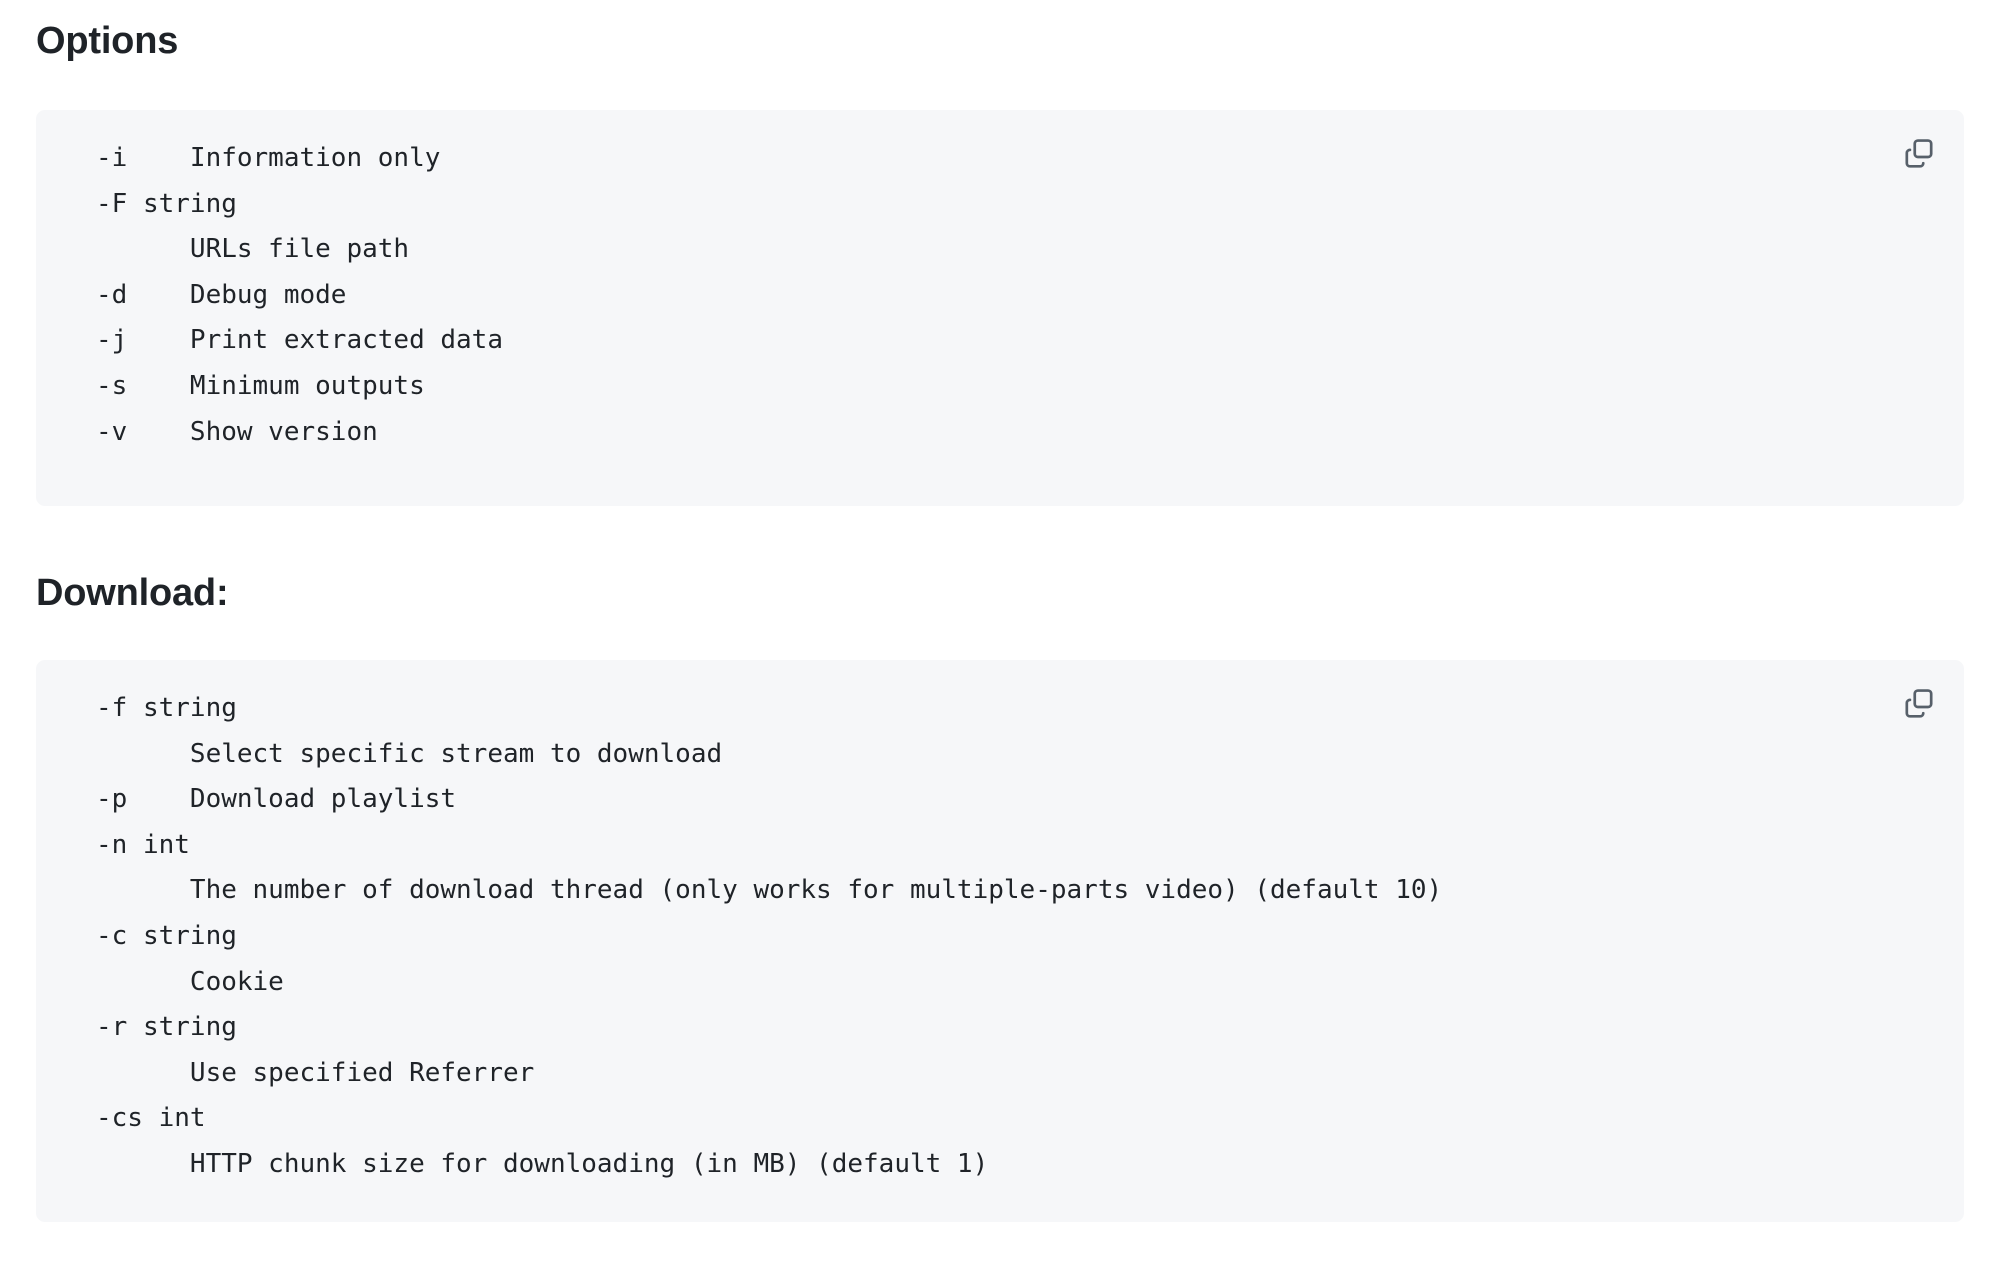 The height and width of the screenshot is (1275, 2000). I want to click on section-heading-download: Download:, so click(132, 593).